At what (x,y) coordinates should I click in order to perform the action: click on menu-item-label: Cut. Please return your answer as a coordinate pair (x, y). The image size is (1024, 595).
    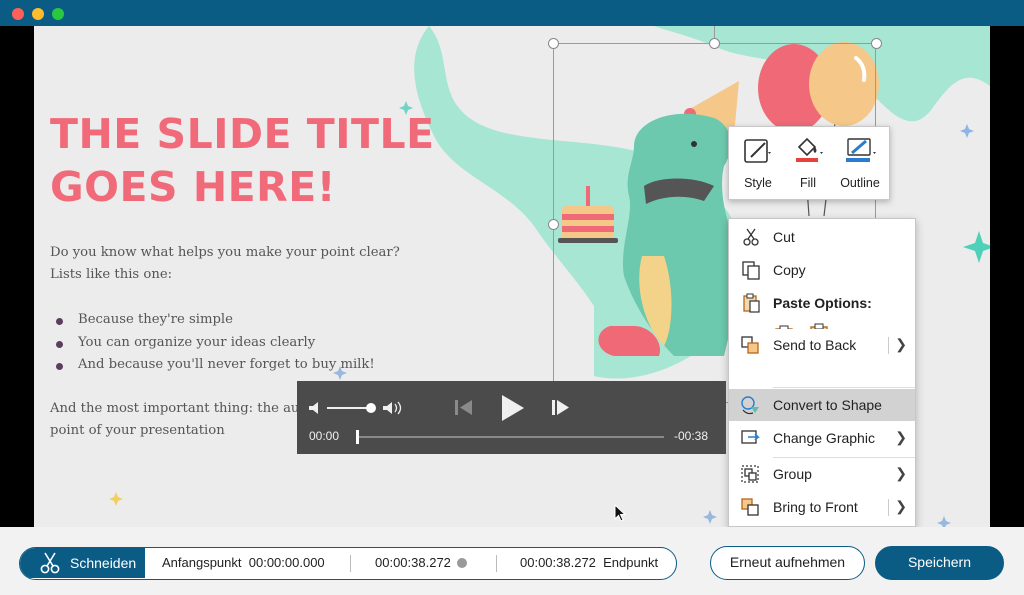
    Looking at the image, I should click on (784, 237).